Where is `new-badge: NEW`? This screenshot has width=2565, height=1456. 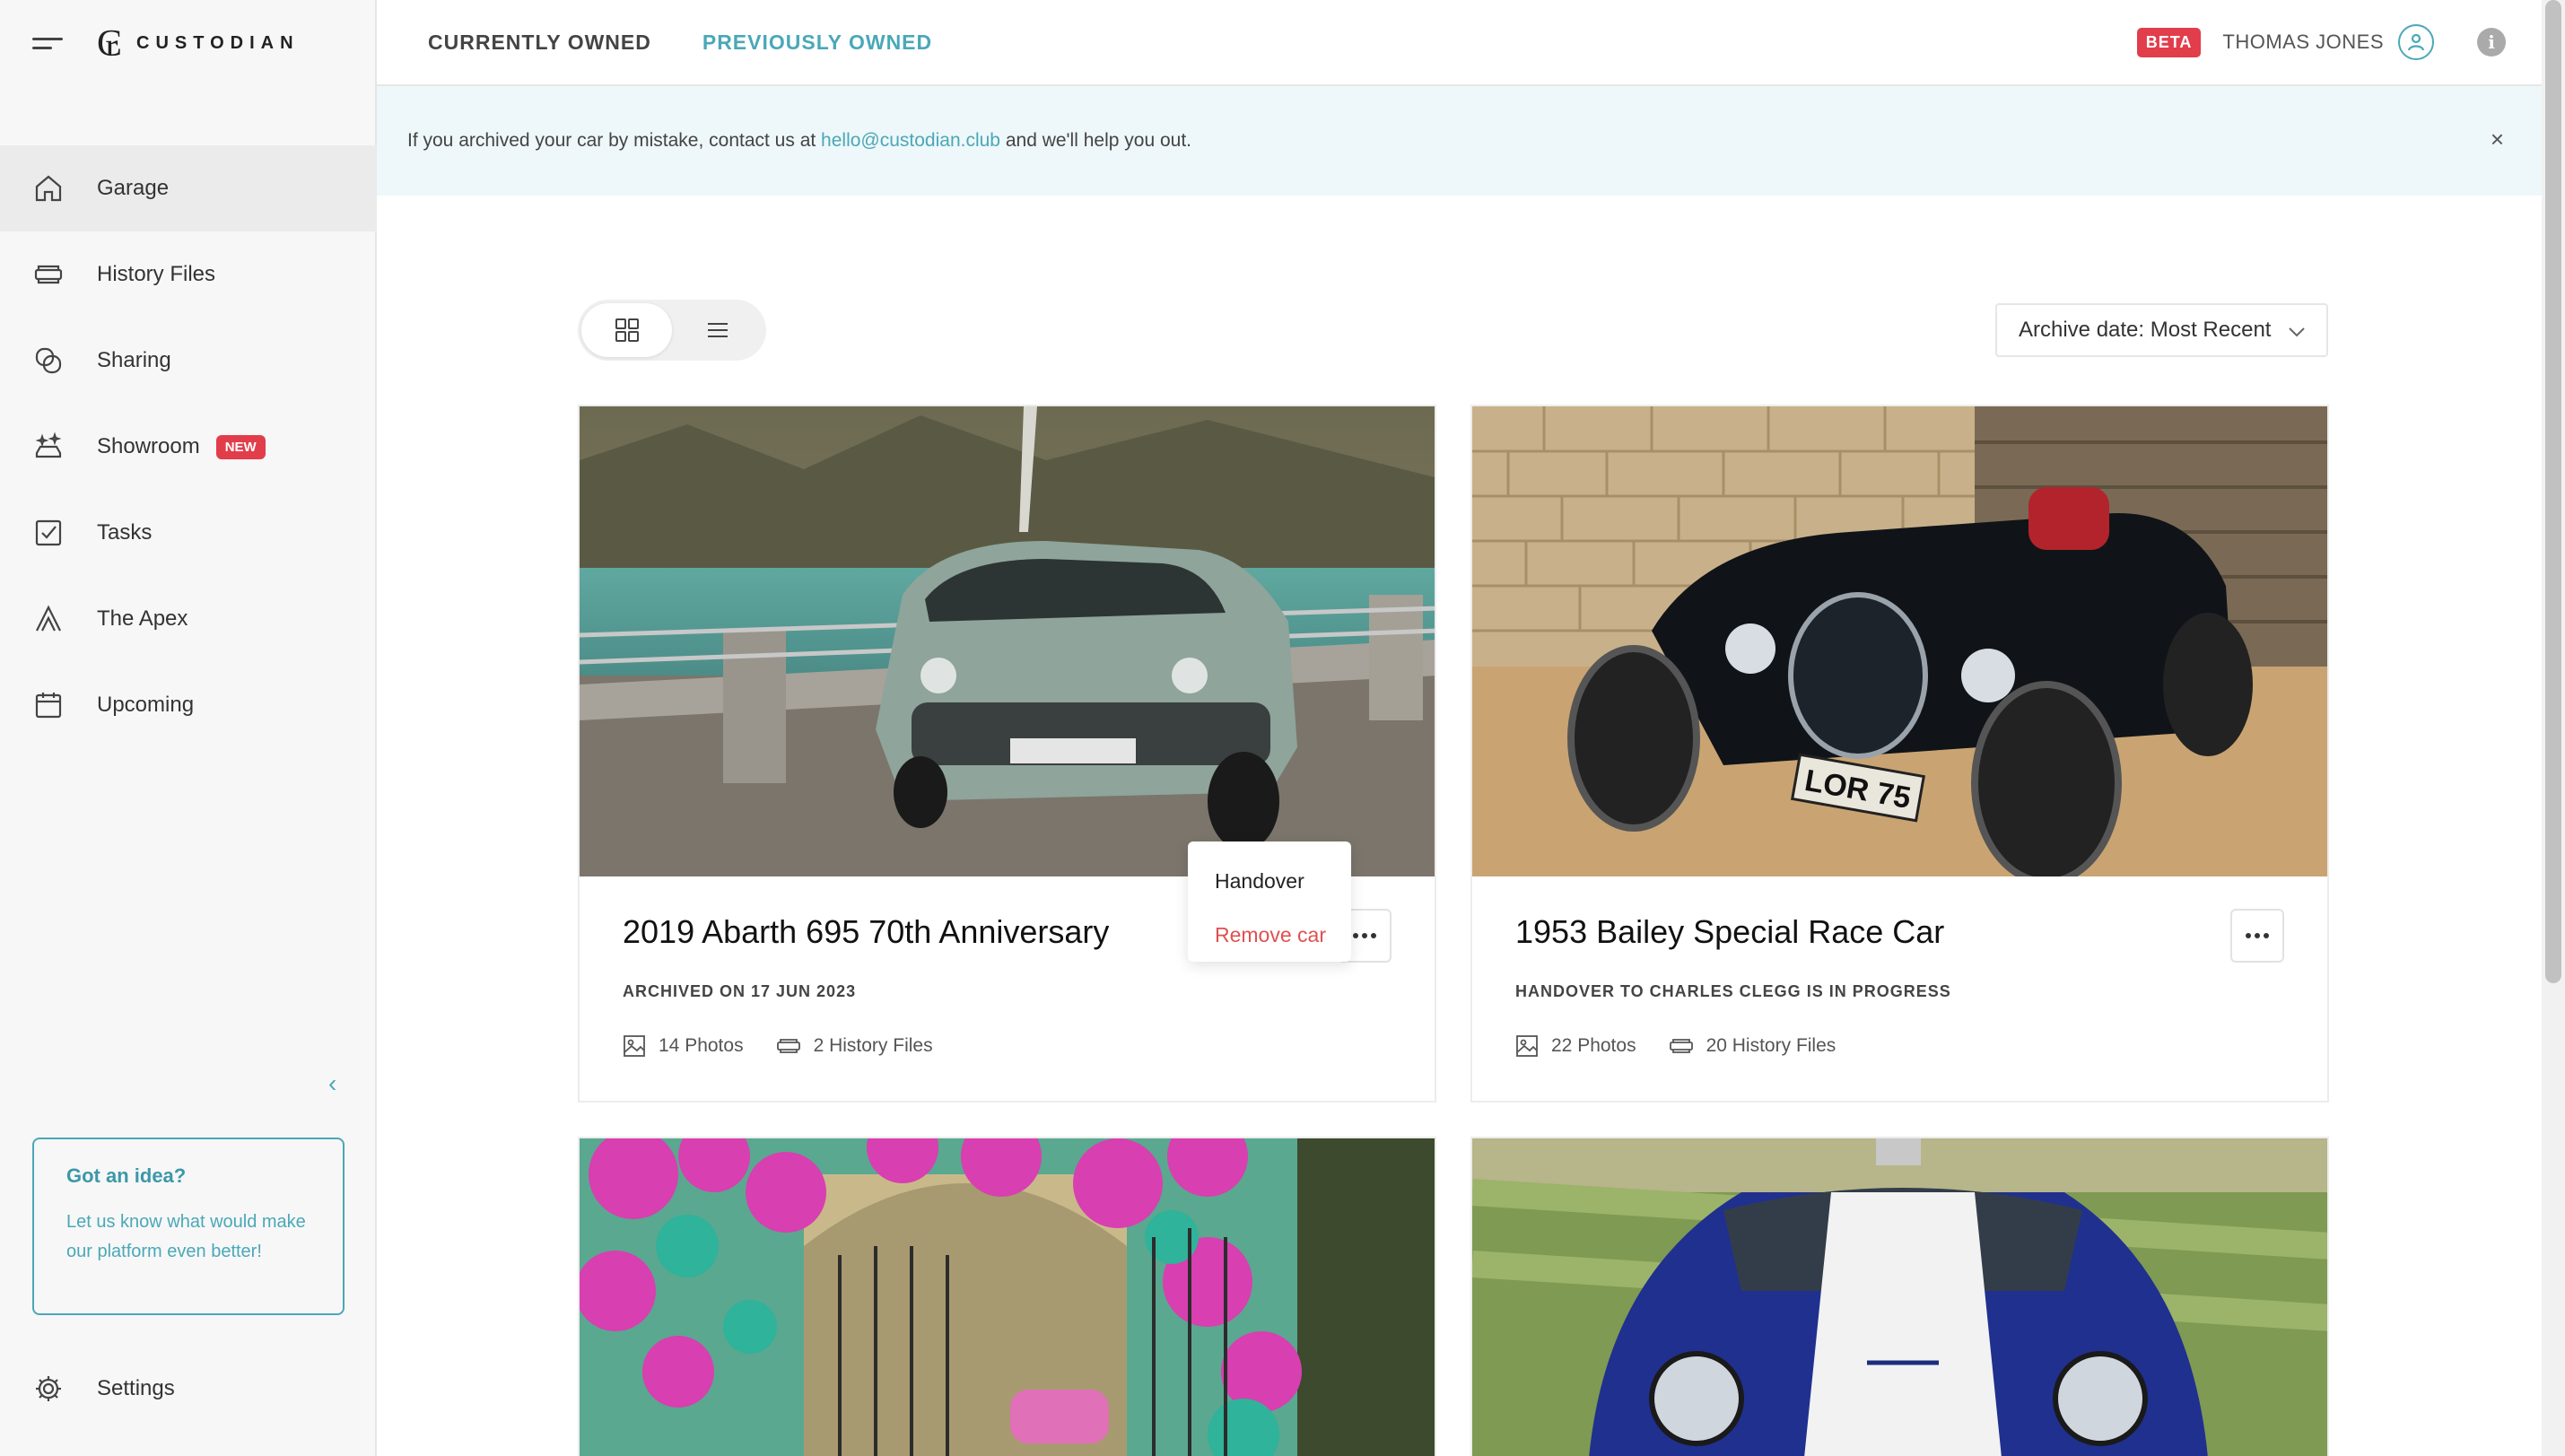 new-badge: NEW is located at coordinates (240, 446).